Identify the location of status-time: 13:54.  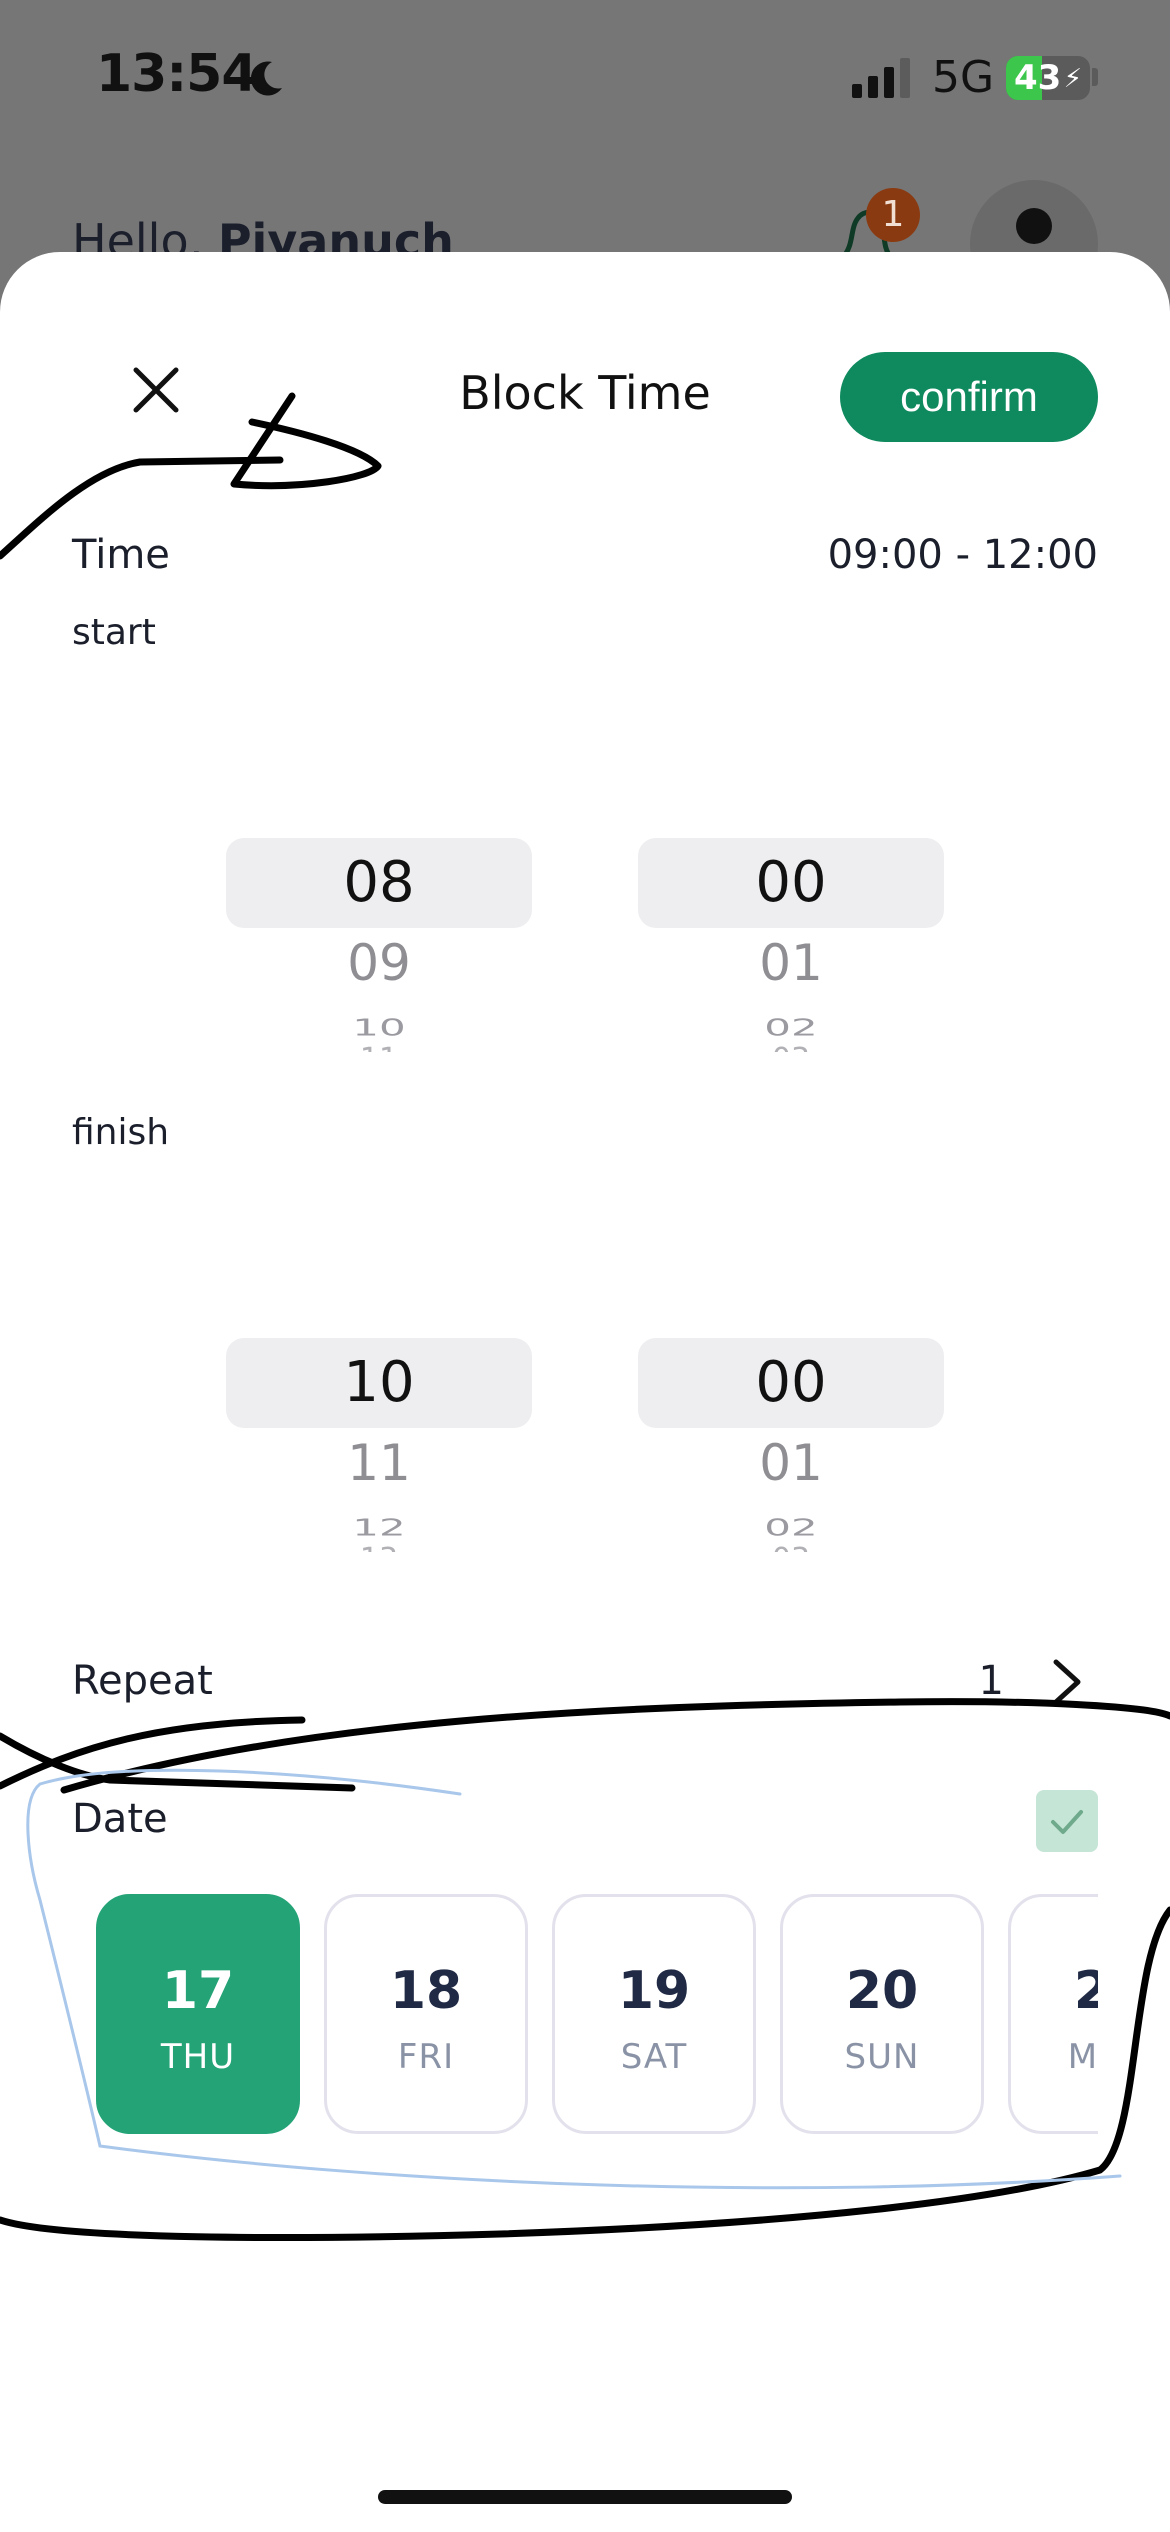
(177, 74).